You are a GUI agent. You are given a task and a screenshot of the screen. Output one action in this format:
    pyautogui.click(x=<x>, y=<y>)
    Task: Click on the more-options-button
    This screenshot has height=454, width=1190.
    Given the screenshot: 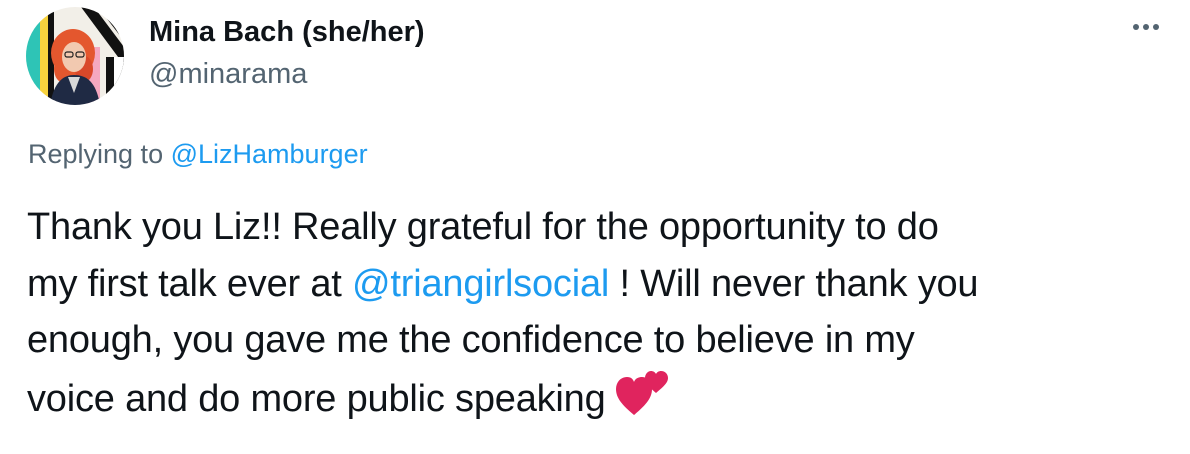 What is the action you would take?
    pyautogui.click(x=1146, y=27)
    